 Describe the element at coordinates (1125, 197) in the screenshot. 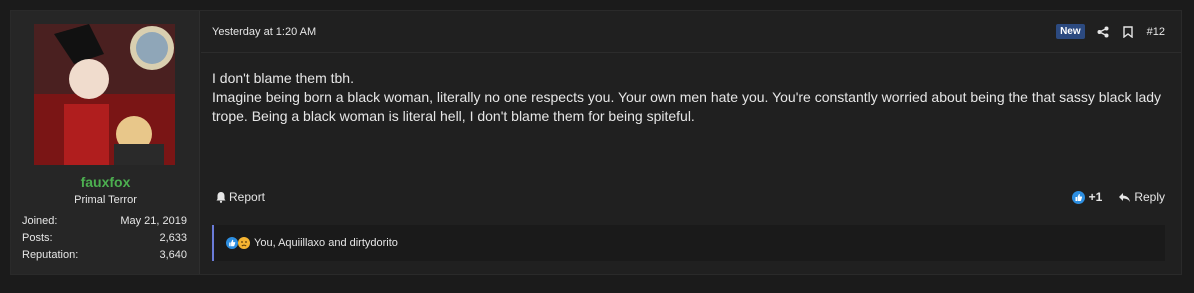

I see `reply-arrow-icon` at that location.